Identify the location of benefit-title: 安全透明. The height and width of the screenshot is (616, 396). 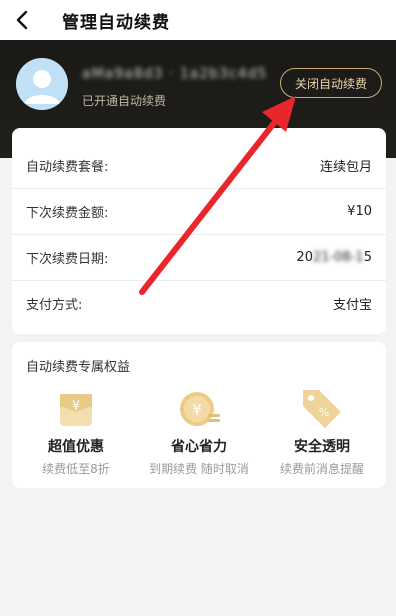
(322, 447).